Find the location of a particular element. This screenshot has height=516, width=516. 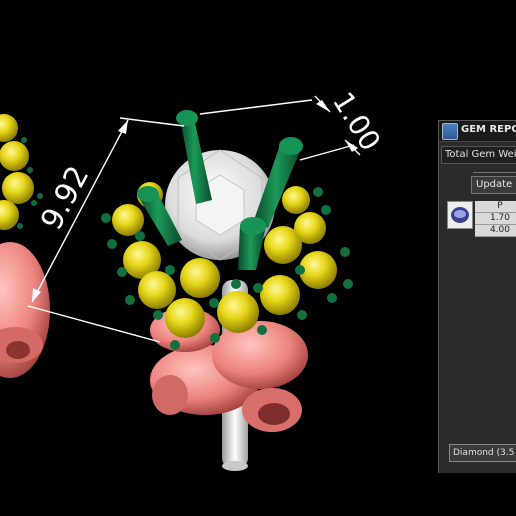

total-gem-weight-field: Total Gem Wei is located at coordinates (478, 155).